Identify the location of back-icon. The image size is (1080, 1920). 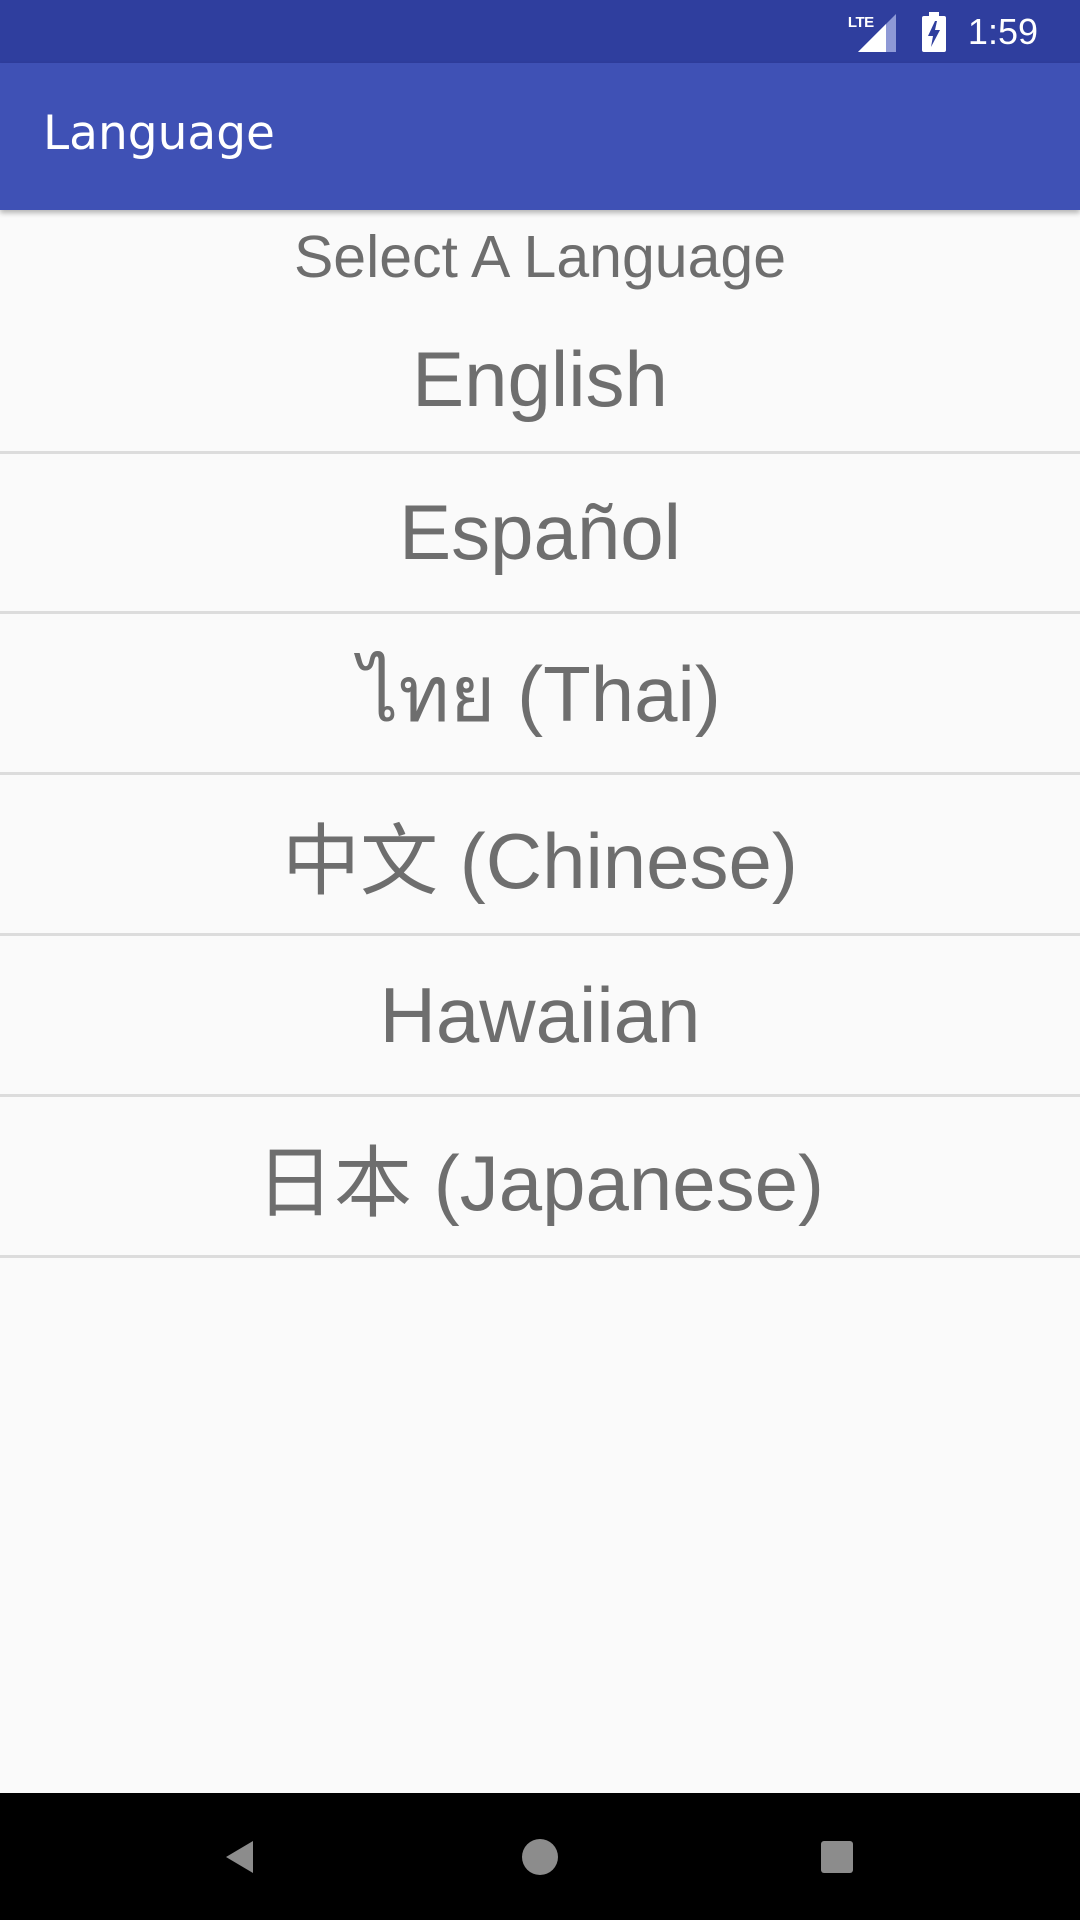
(239, 1857).